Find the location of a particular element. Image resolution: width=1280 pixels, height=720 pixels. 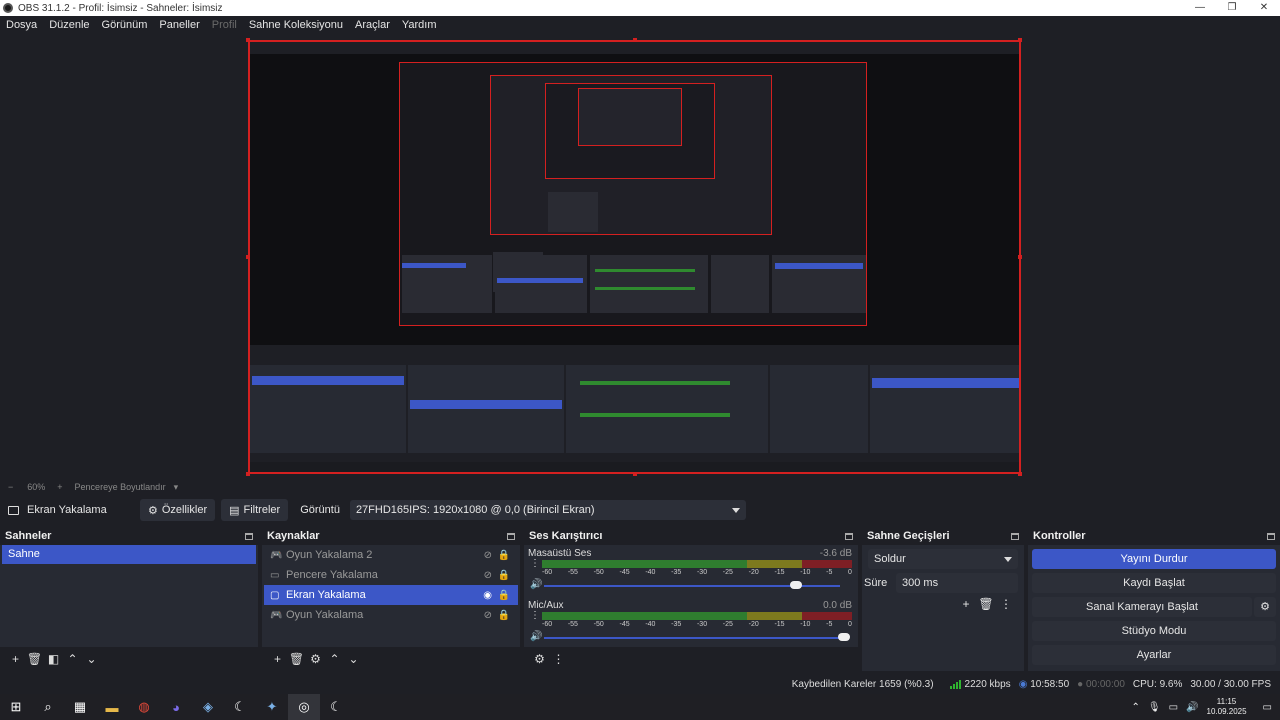

add-scene-button: + is located at coordinates (15, 659).